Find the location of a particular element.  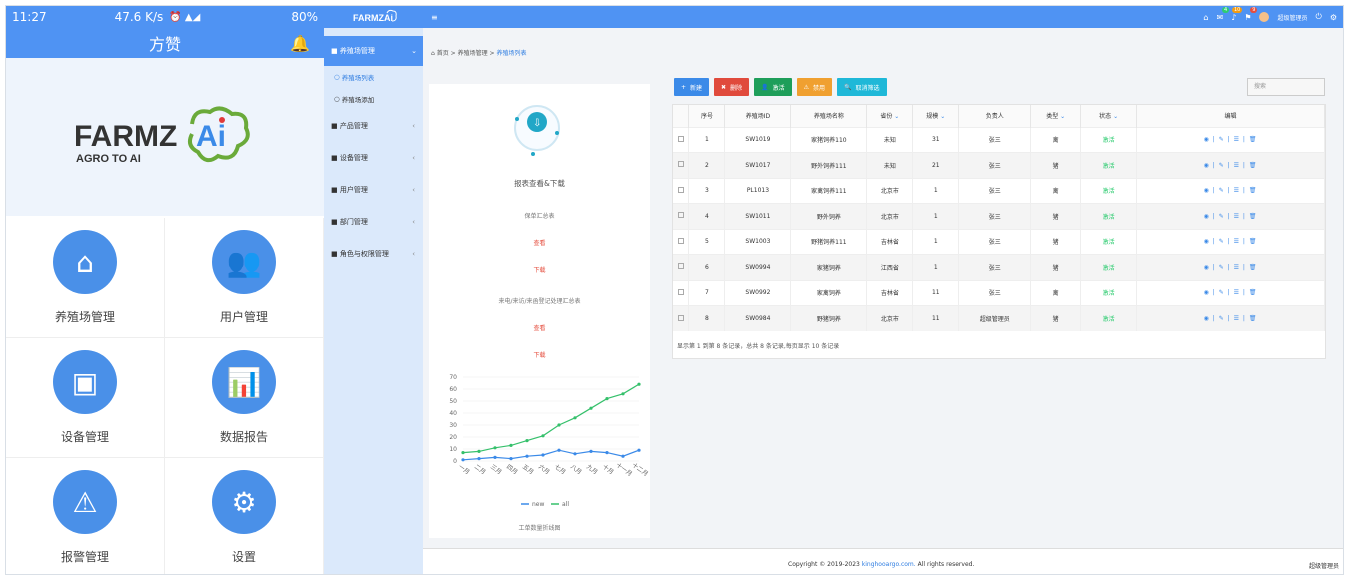

breadcrumb: ⌂ 首页 > 养殖场管理 > 养殖场列表 is located at coordinates (479, 53).